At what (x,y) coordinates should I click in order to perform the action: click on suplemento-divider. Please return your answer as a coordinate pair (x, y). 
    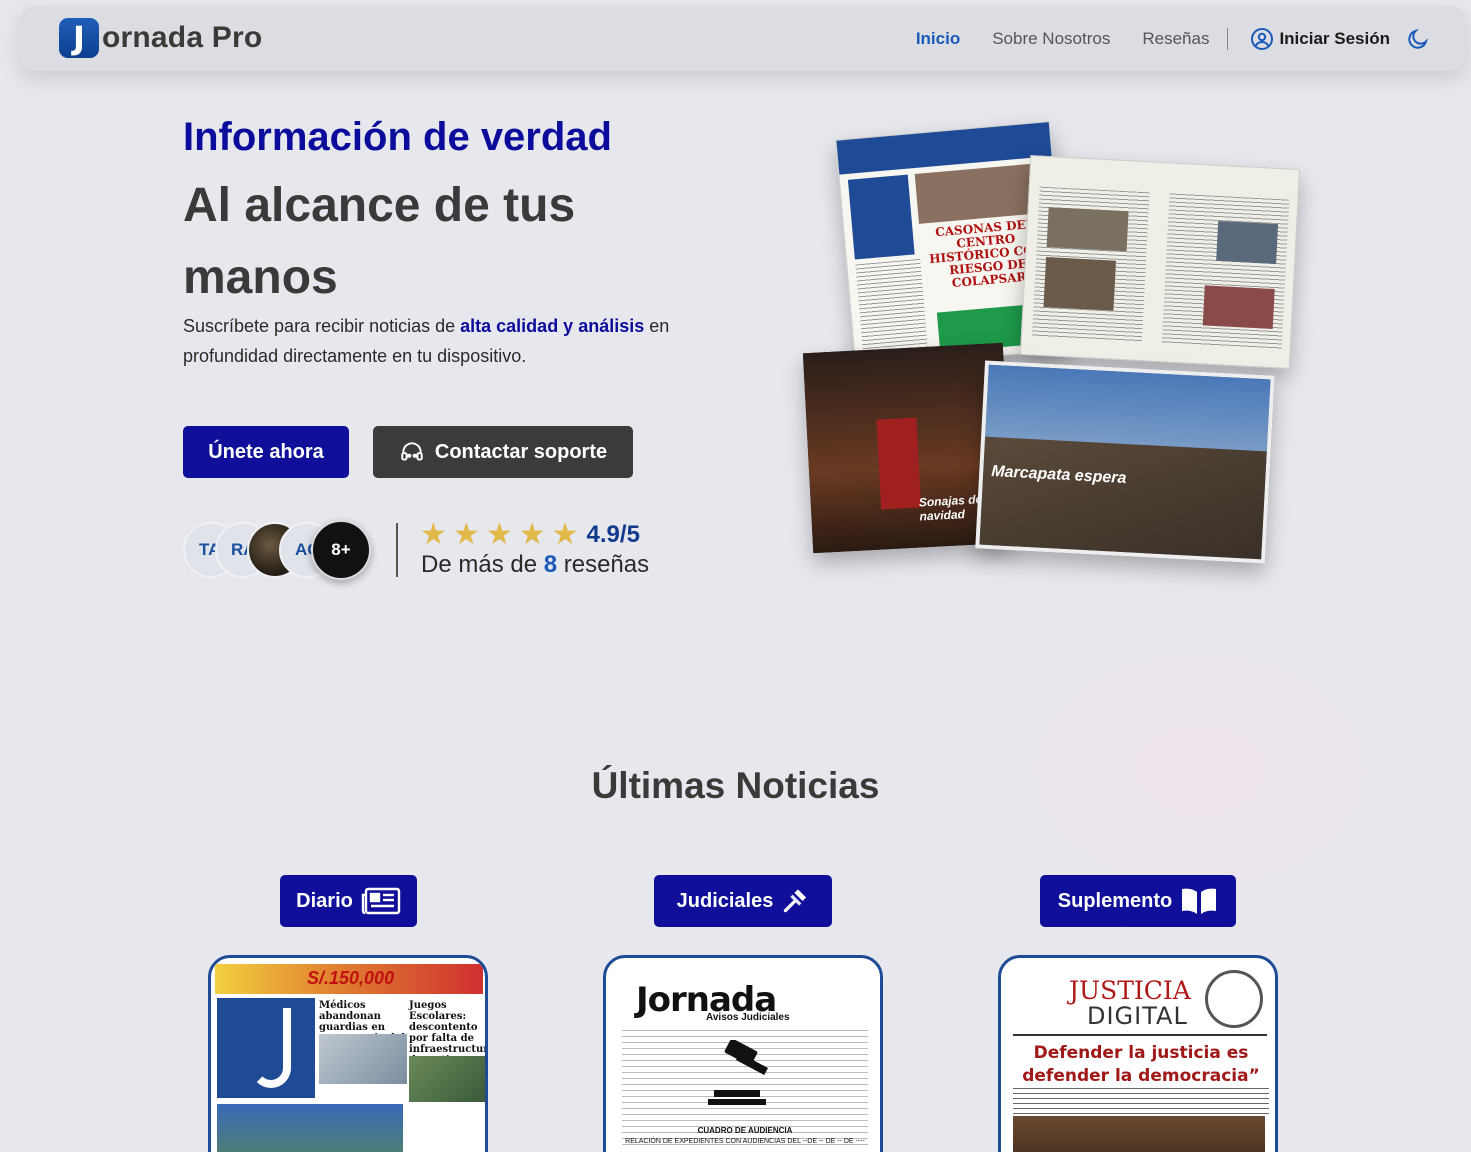
    Looking at the image, I should click on (1140, 1035).